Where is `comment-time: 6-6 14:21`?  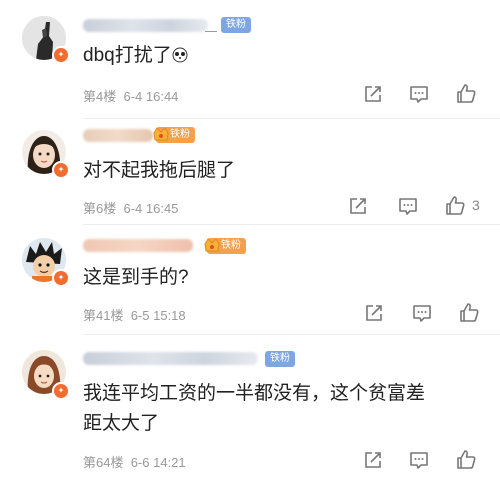 comment-time: 6-6 14:21 is located at coordinates (158, 462).